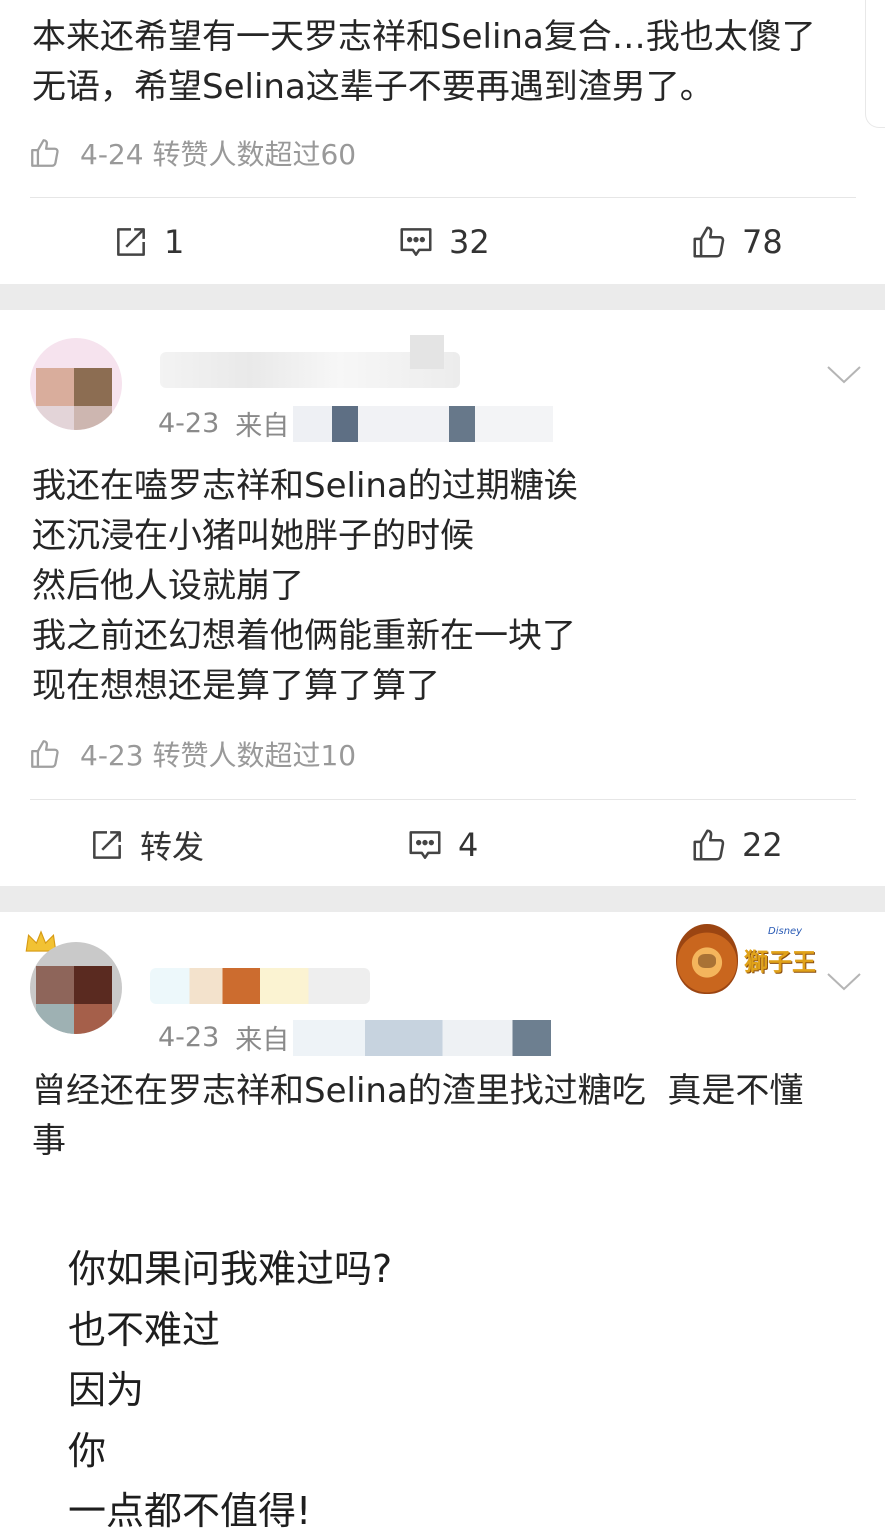 The image size is (885, 1531). What do you see at coordinates (785, 931) in the screenshot?
I see `badge-brand: Disney` at bounding box center [785, 931].